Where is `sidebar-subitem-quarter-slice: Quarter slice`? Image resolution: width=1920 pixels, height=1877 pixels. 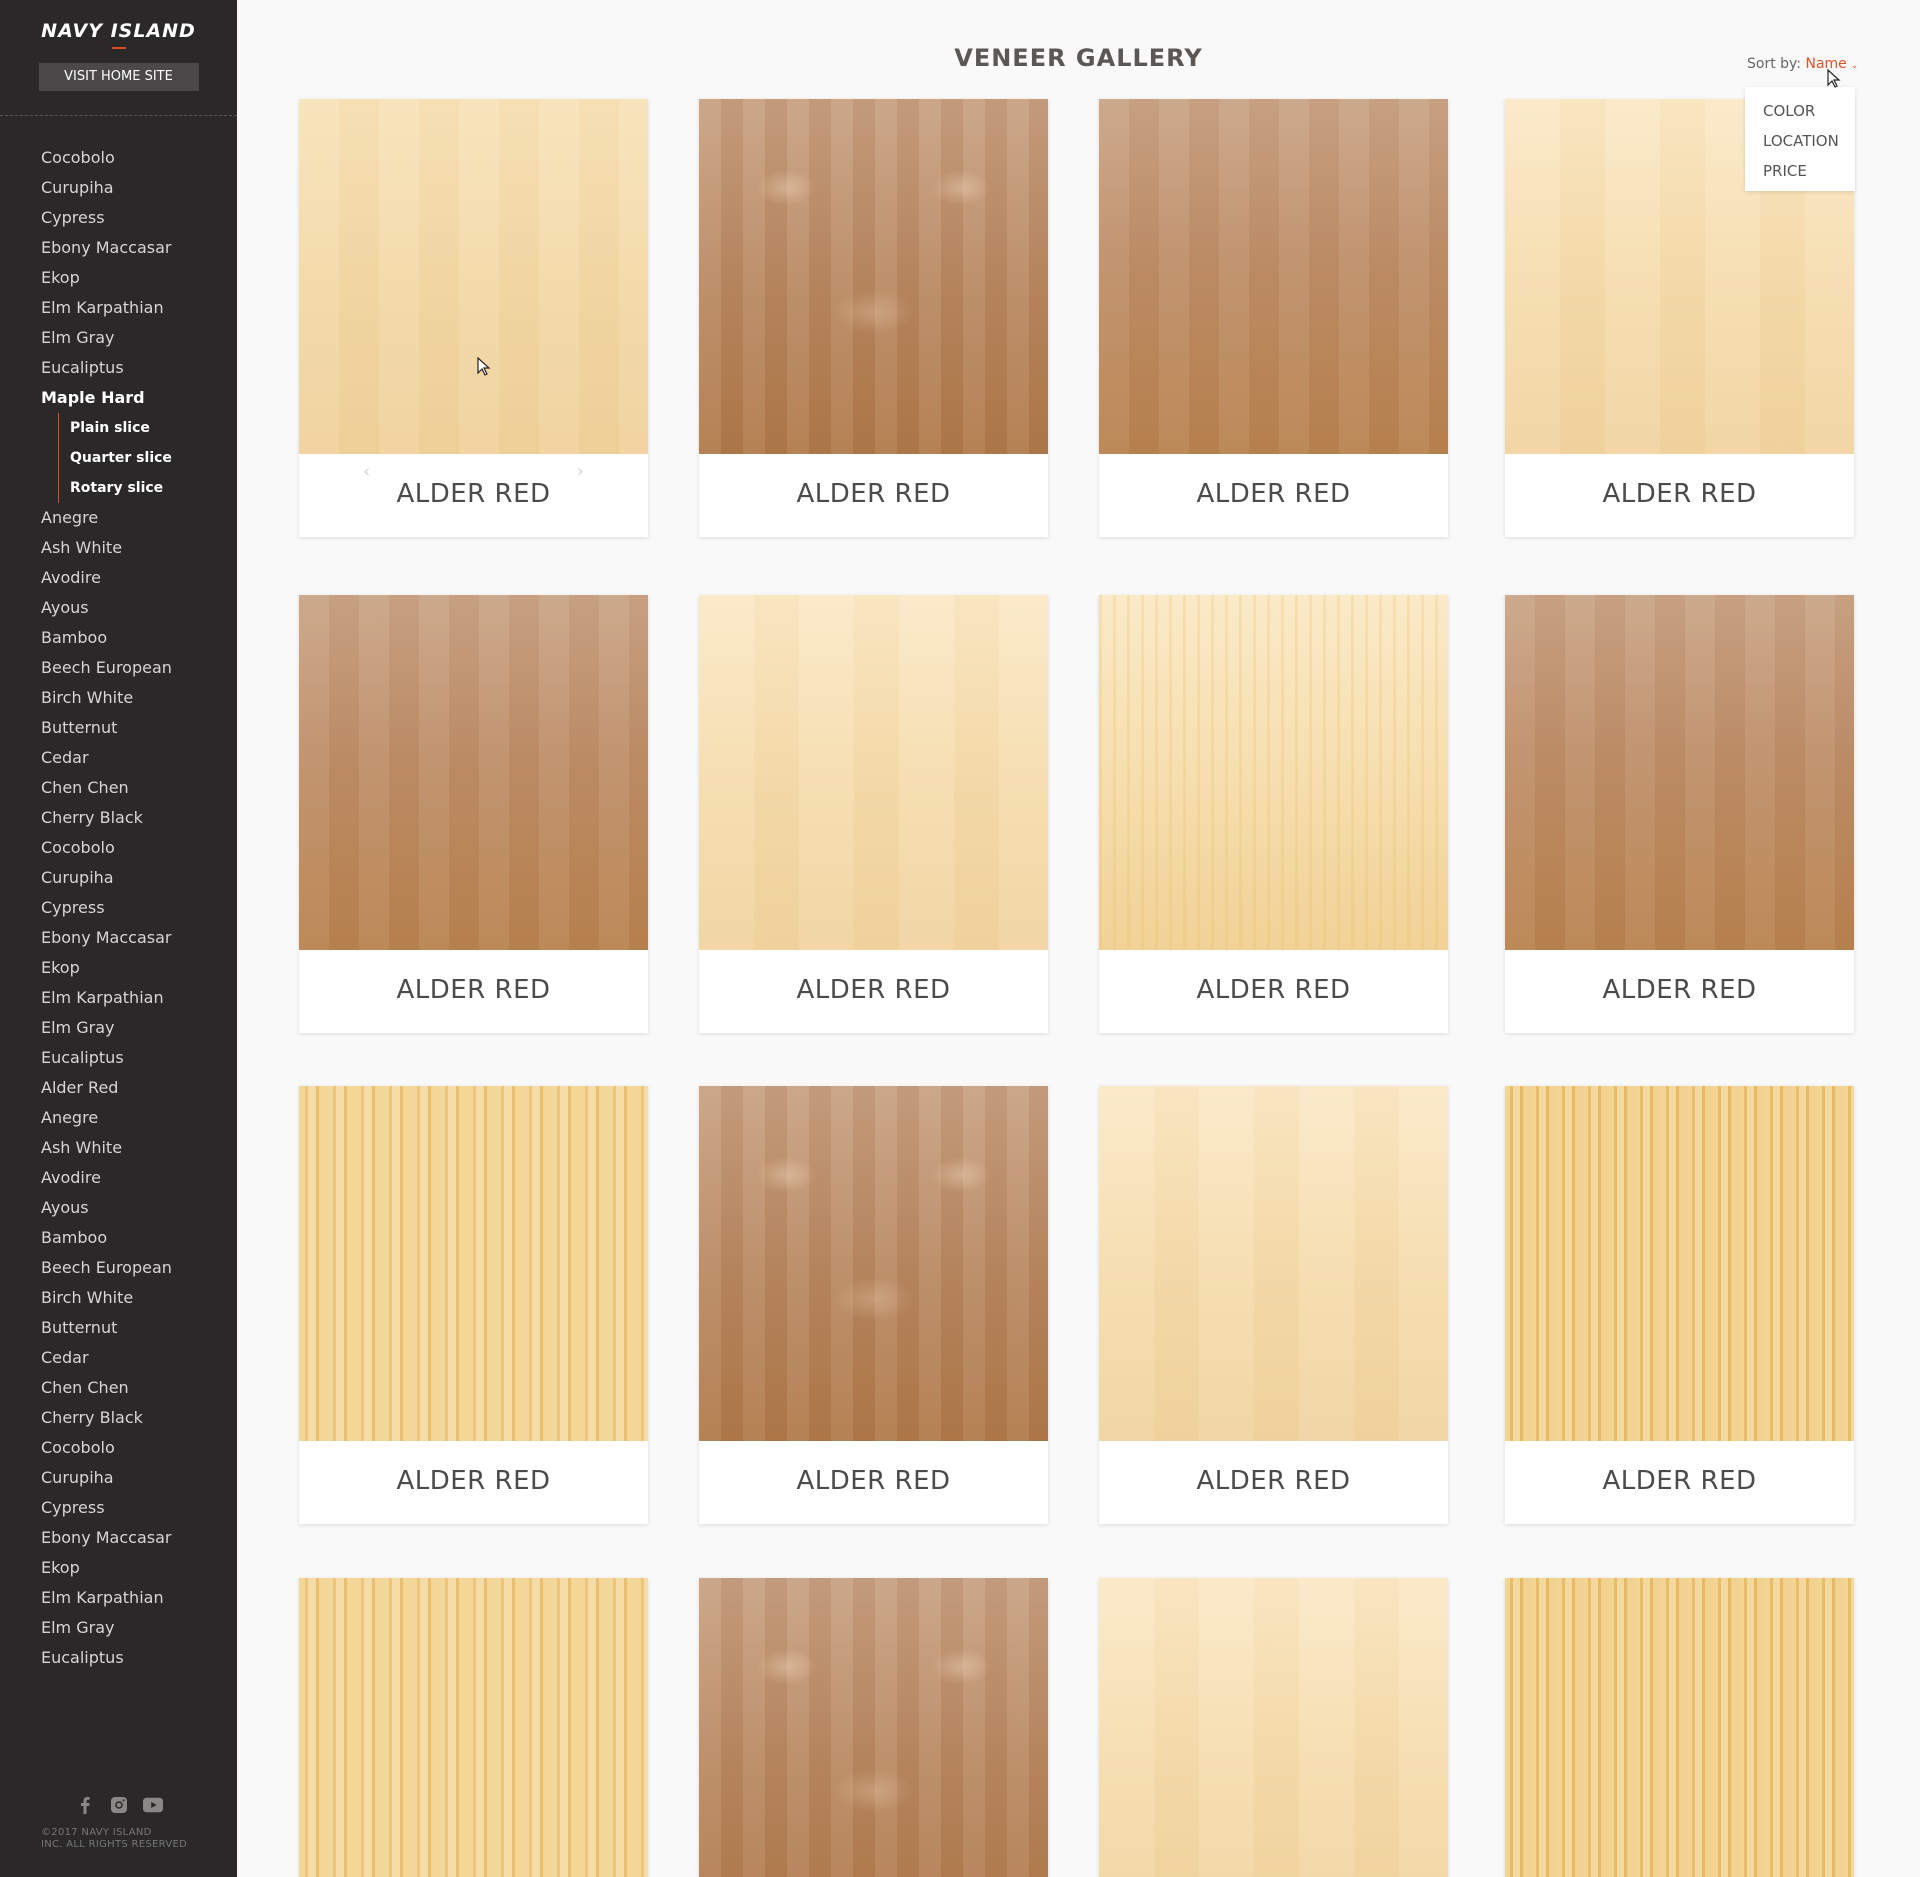
sidebar-subitem-quarter-slice: Quarter slice is located at coordinates (153, 458).